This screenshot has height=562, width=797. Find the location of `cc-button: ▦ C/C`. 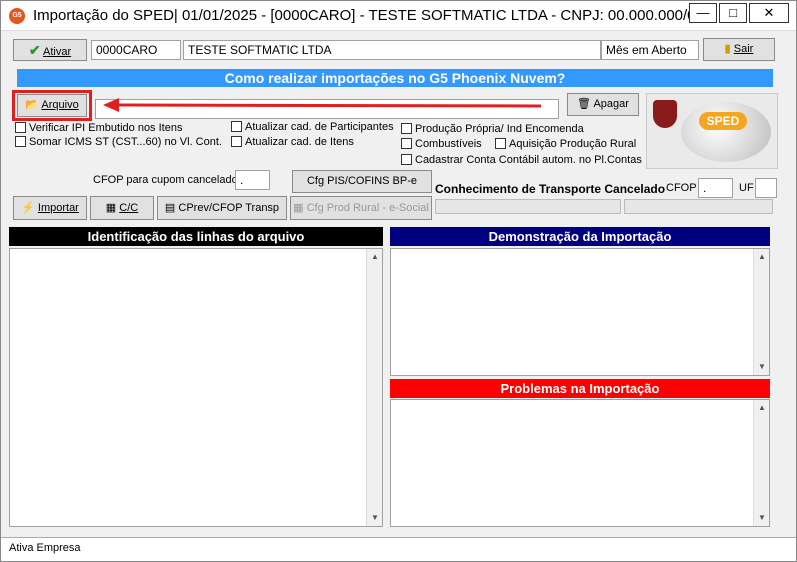

cc-button: ▦ C/C is located at coordinates (122, 208).